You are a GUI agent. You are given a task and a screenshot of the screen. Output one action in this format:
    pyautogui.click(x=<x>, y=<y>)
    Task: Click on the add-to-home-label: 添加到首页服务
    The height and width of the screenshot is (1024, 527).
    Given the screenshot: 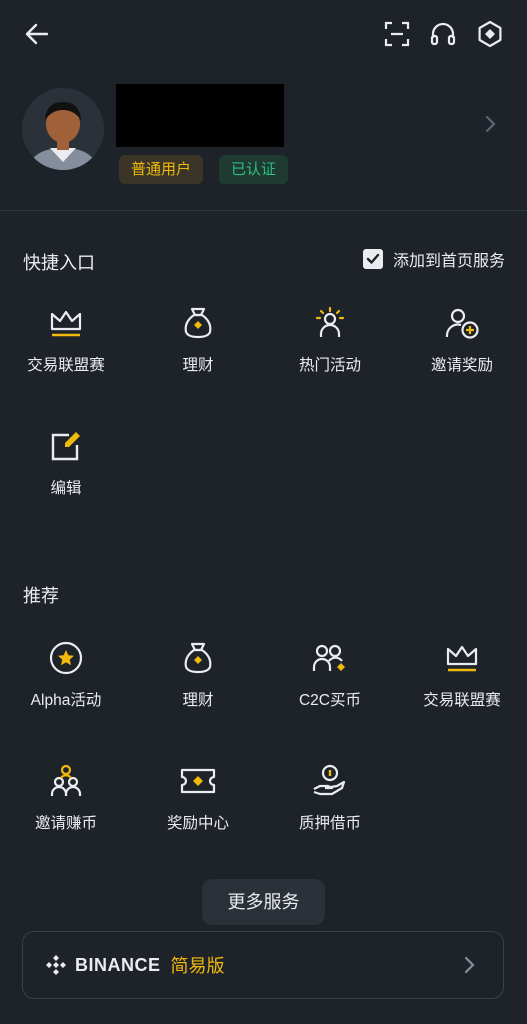 What is the action you would take?
    pyautogui.click(x=448, y=261)
    